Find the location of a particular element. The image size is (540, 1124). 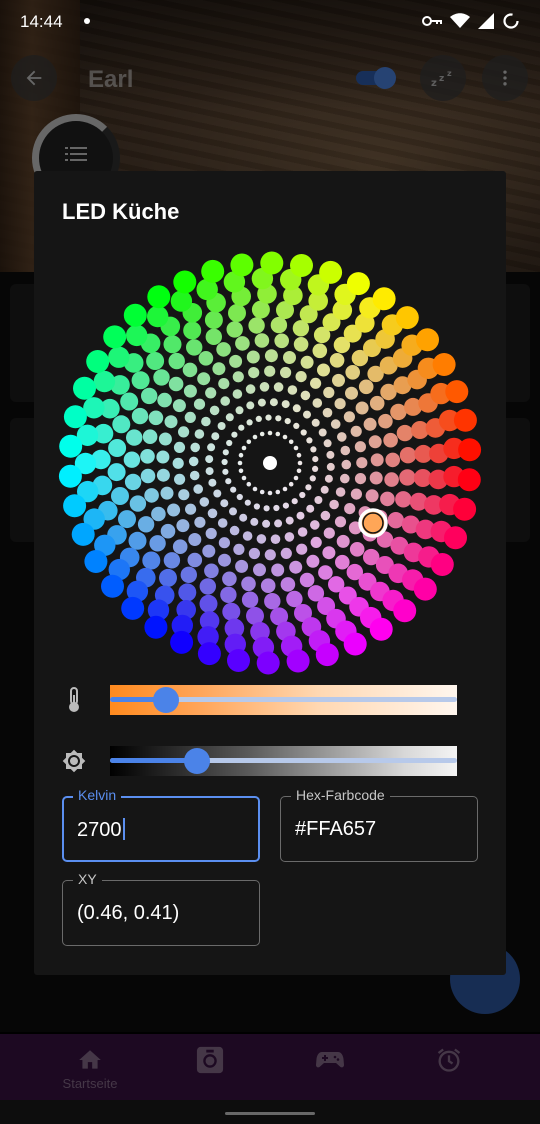

hex-color-input: #FFA657 is located at coordinates (335, 829).